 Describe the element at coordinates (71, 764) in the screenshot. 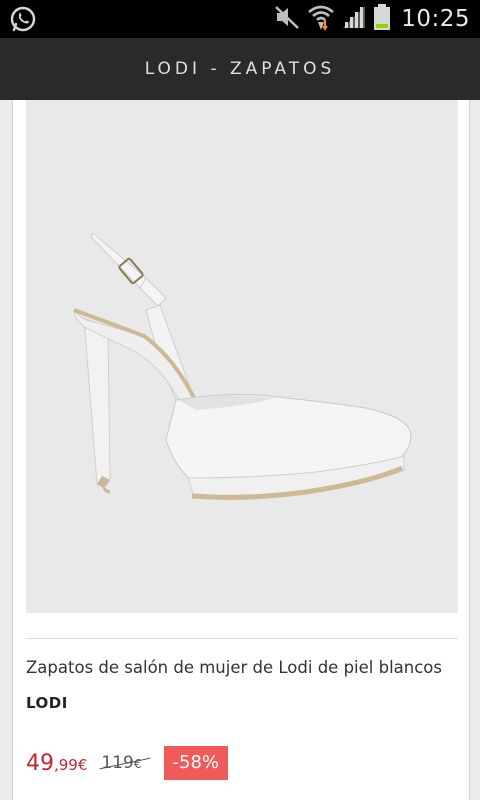

I see `current-price-dec: ,99€` at that location.